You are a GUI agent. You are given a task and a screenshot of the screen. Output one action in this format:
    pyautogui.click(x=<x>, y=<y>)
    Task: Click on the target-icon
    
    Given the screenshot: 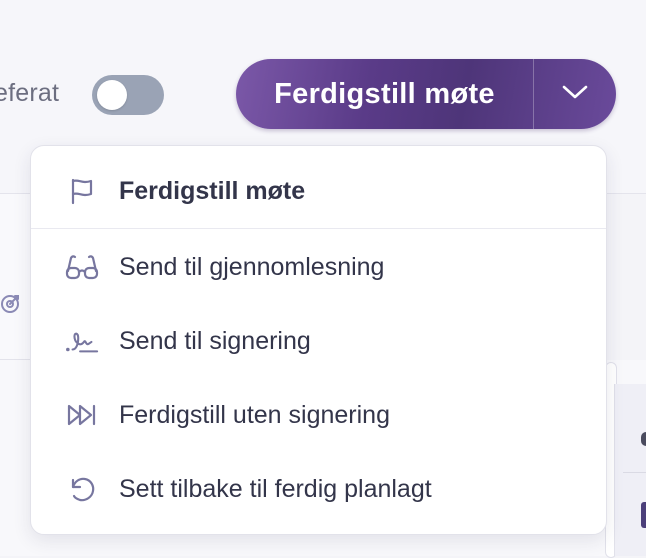 What is the action you would take?
    pyautogui.click(x=11, y=303)
    